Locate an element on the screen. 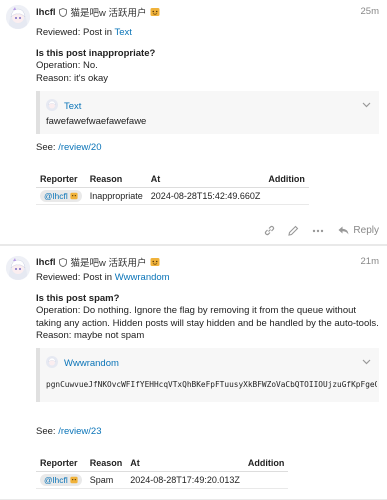  quote-header: Text is located at coordinates (63, 106).